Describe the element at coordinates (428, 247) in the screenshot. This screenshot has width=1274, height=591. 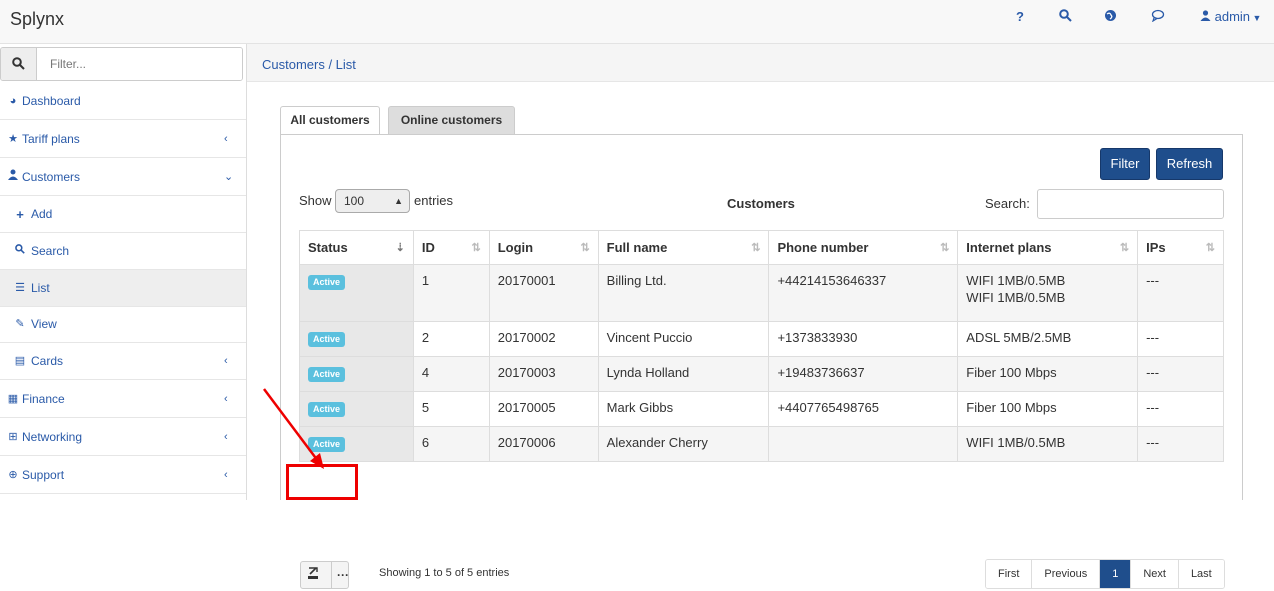
I see `column-label: ID` at that location.